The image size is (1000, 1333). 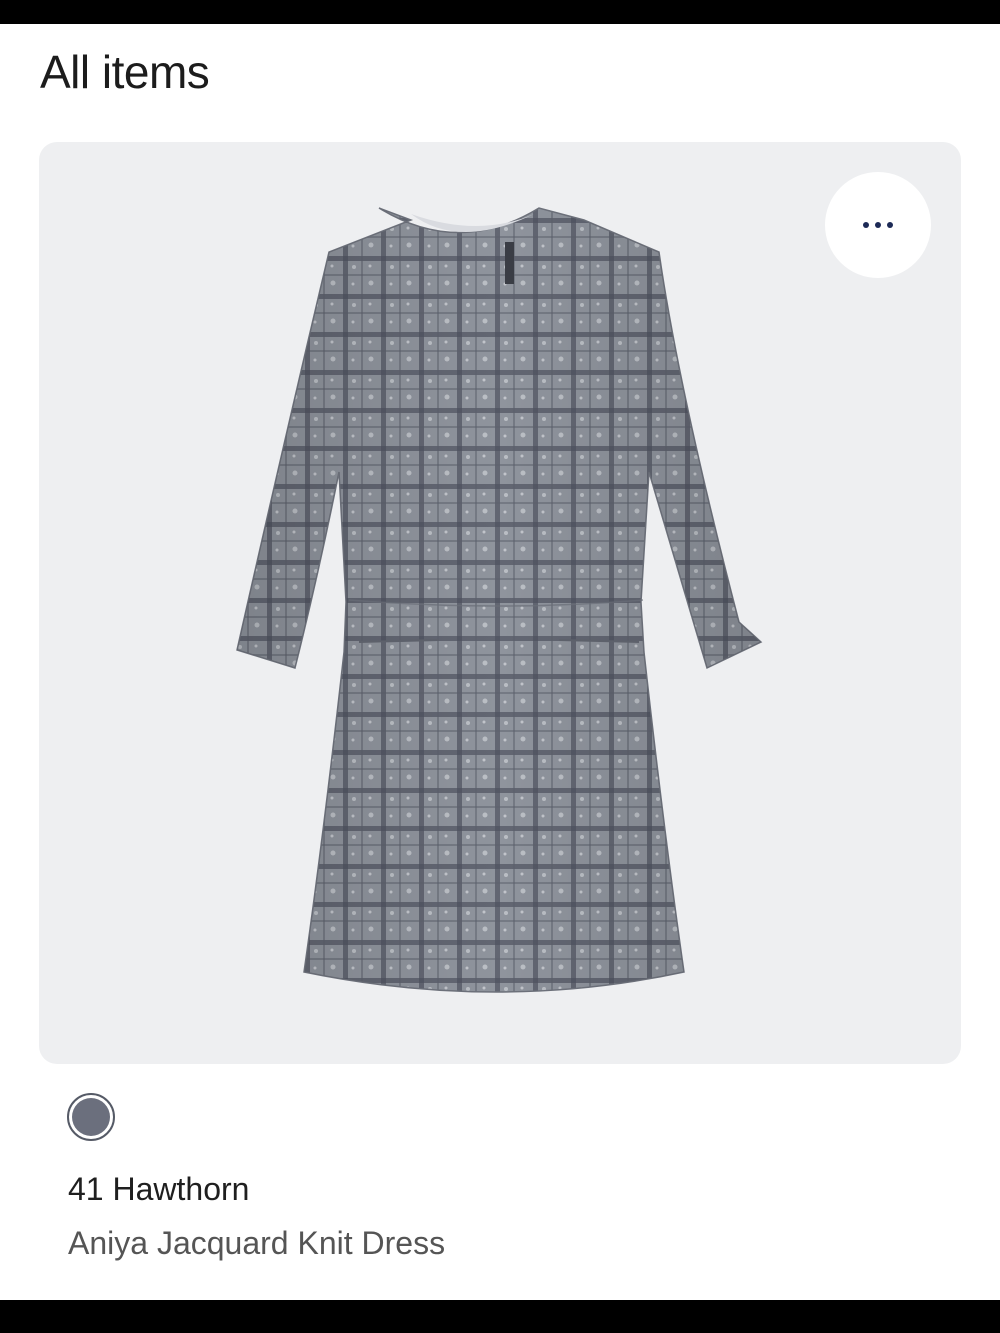 I want to click on color-swatch, so click(x=91, y=1117).